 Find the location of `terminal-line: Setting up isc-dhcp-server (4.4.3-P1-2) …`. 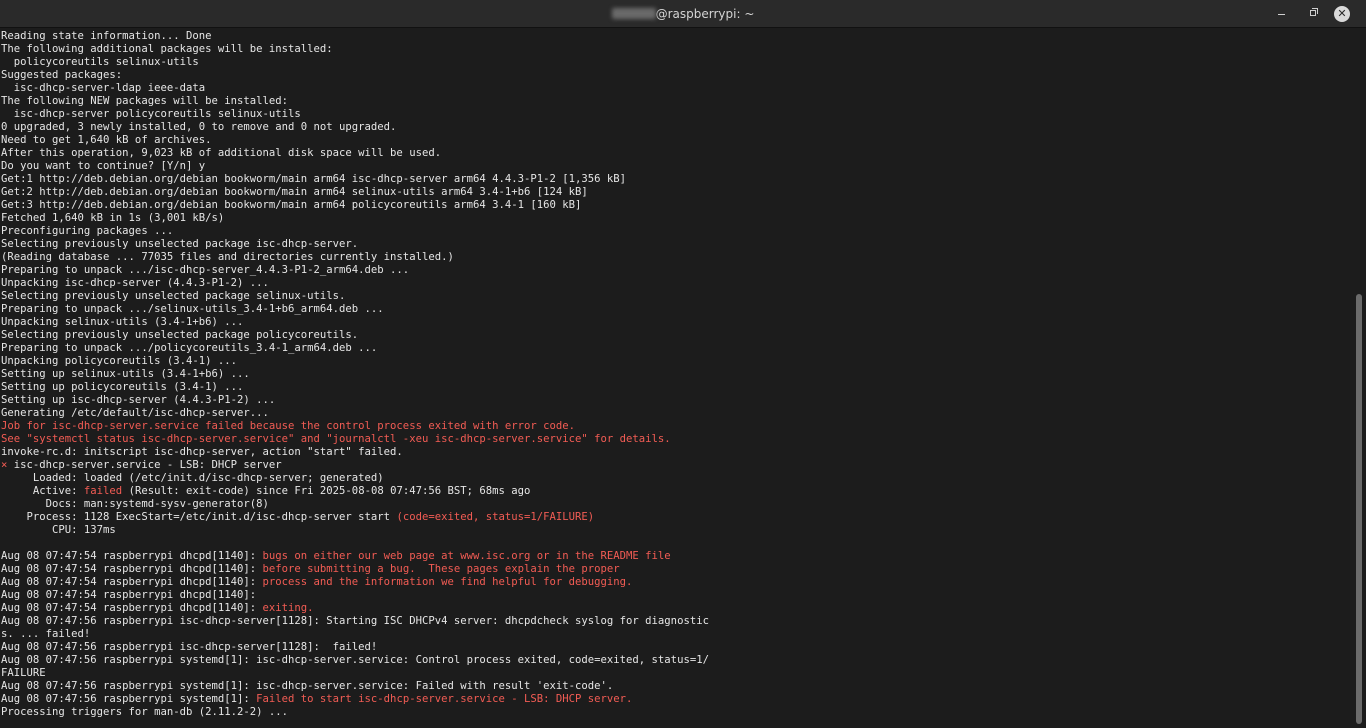

terminal-line: Setting up isc-dhcp-server (4.4.3-P1-2) … is located at coordinates (675, 400).